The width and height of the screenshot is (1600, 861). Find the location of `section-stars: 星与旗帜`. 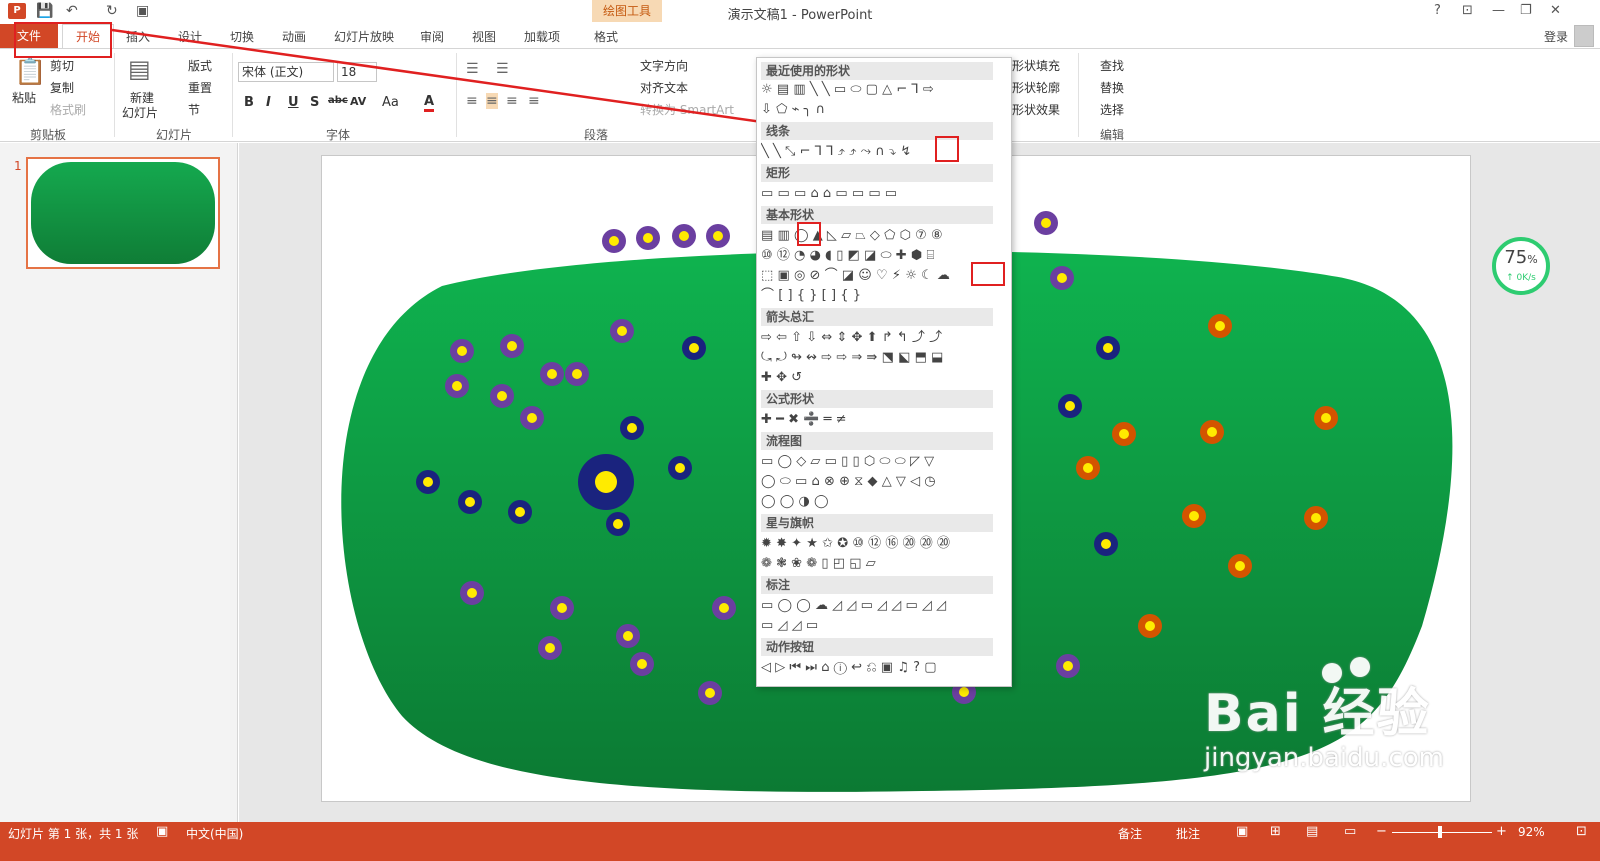

section-stars: 星与旗帜 is located at coordinates (877, 523).